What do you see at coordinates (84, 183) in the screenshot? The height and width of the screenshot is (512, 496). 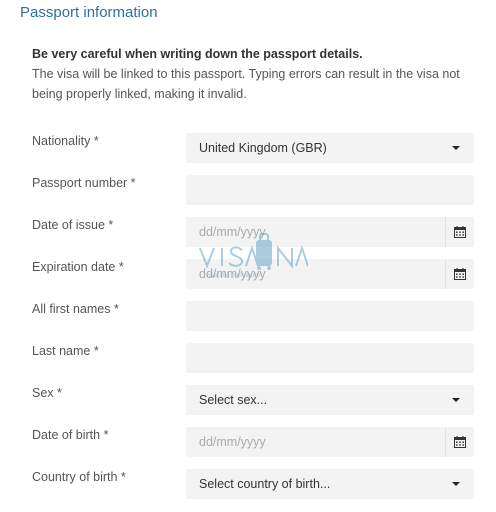 I see `passport-number-label: Passport number *` at bounding box center [84, 183].